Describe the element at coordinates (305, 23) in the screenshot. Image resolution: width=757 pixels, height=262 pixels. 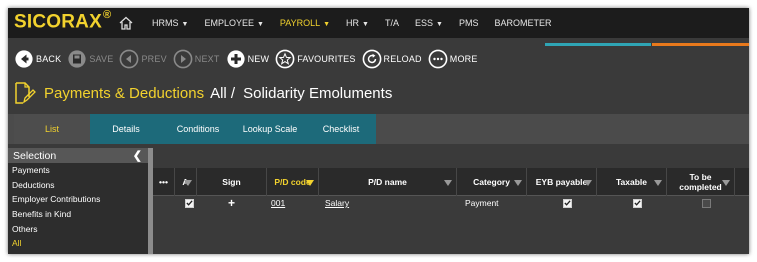
I see `nav-item-payroll: PAYROLL ▼` at that location.